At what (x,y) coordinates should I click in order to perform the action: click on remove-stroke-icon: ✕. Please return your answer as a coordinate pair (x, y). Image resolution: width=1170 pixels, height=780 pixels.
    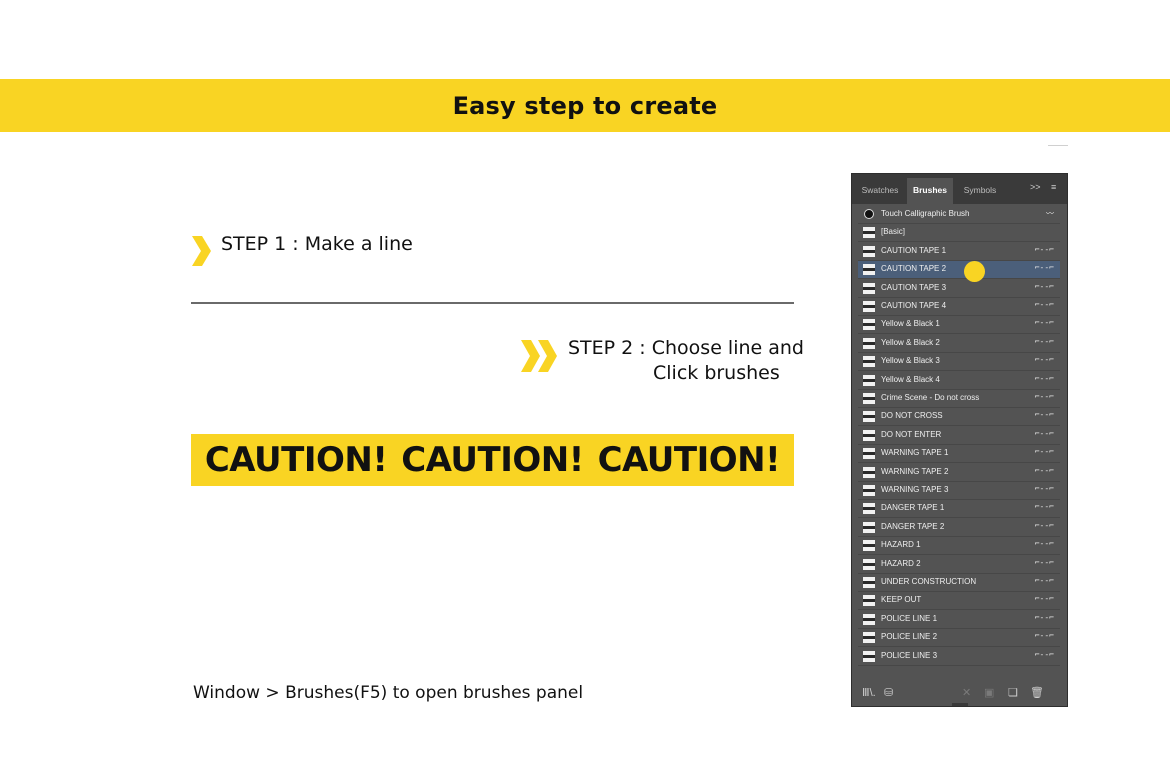
    Looking at the image, I should click on (966, 692).